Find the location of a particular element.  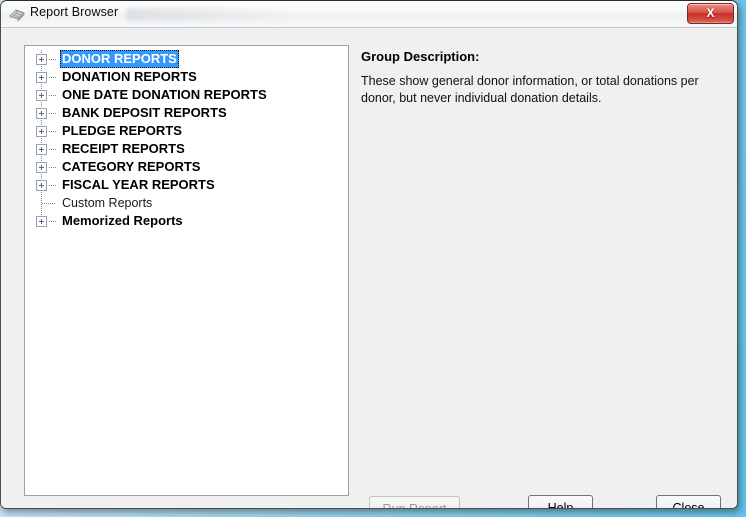

tree-item-label: RECEIPT REPORTS is located at coordinates (123, 148).